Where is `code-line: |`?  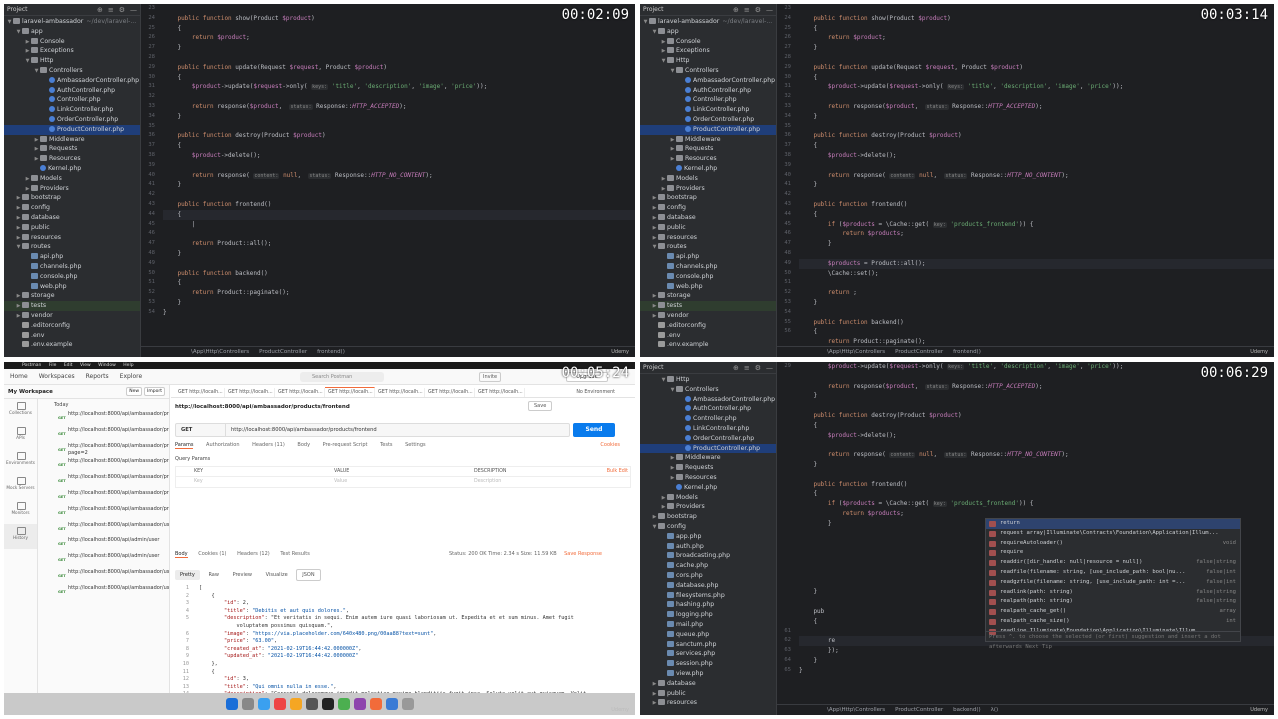
code-line: | is located at coordinates (399, 225).